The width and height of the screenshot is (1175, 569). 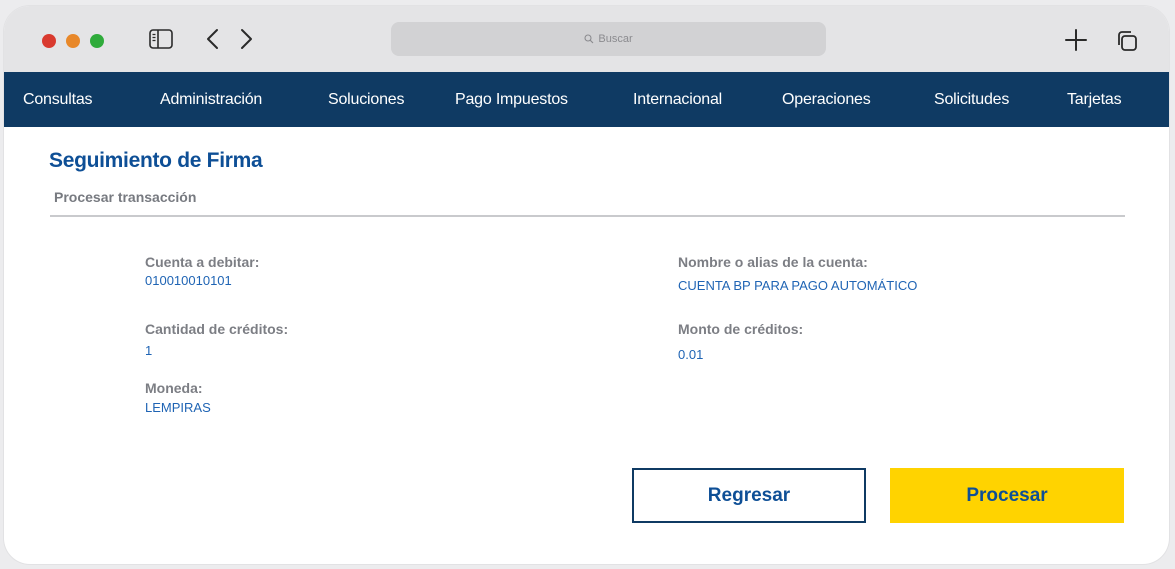 What do you see at coordinates (971, 99) in the screenshot?
I see `nav-item-solicitudes: Solicitudes` at bounding box center [971, 99].